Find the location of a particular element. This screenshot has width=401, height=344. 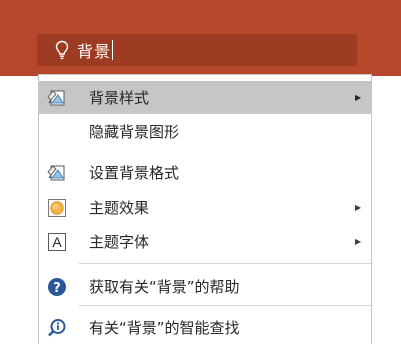

search-query-text: 背景 is located at coordinates (94, 51).